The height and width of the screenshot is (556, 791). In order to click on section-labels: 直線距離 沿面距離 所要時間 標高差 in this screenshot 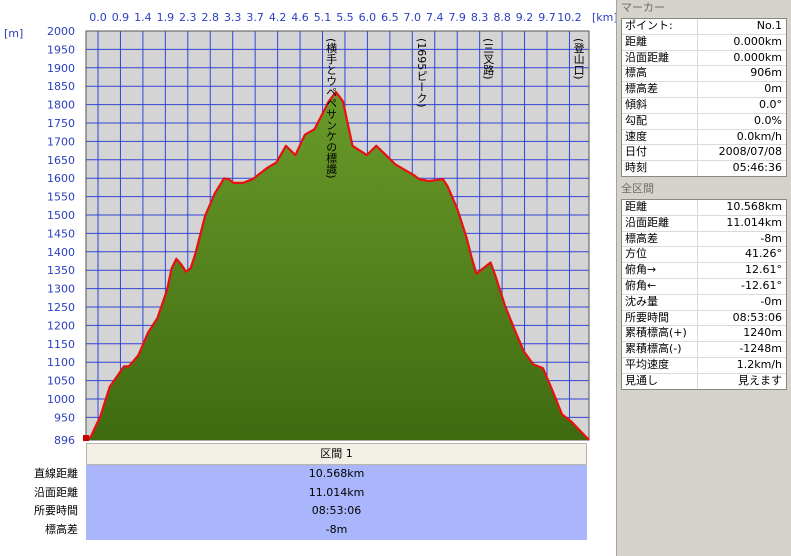, I will do `click(42, 502)`.